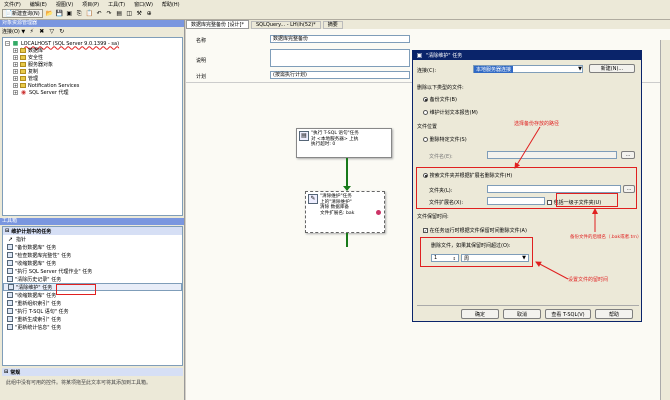 Image resolution: width=670 pixels, height=400 pixels. What do you see at coordinates (552, 270) in the screenshot?
I see `arrow-age` at bounding box center [552, 270].